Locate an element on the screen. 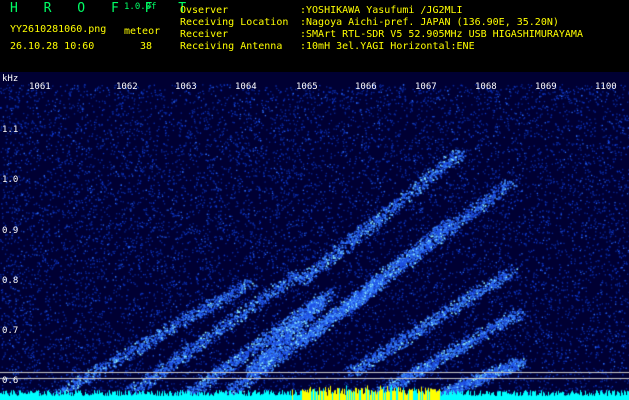 This screenshot has width=629, height=400. y-tick-1-1: 1.1 is located at coordinates (10, 130).